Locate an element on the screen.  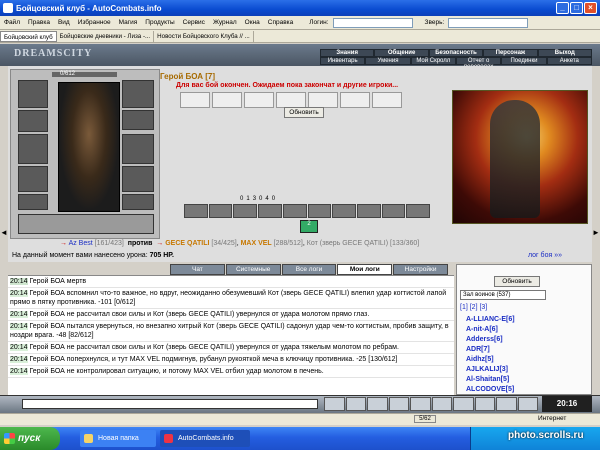
bag-icon is located at coordinates (484, 404).